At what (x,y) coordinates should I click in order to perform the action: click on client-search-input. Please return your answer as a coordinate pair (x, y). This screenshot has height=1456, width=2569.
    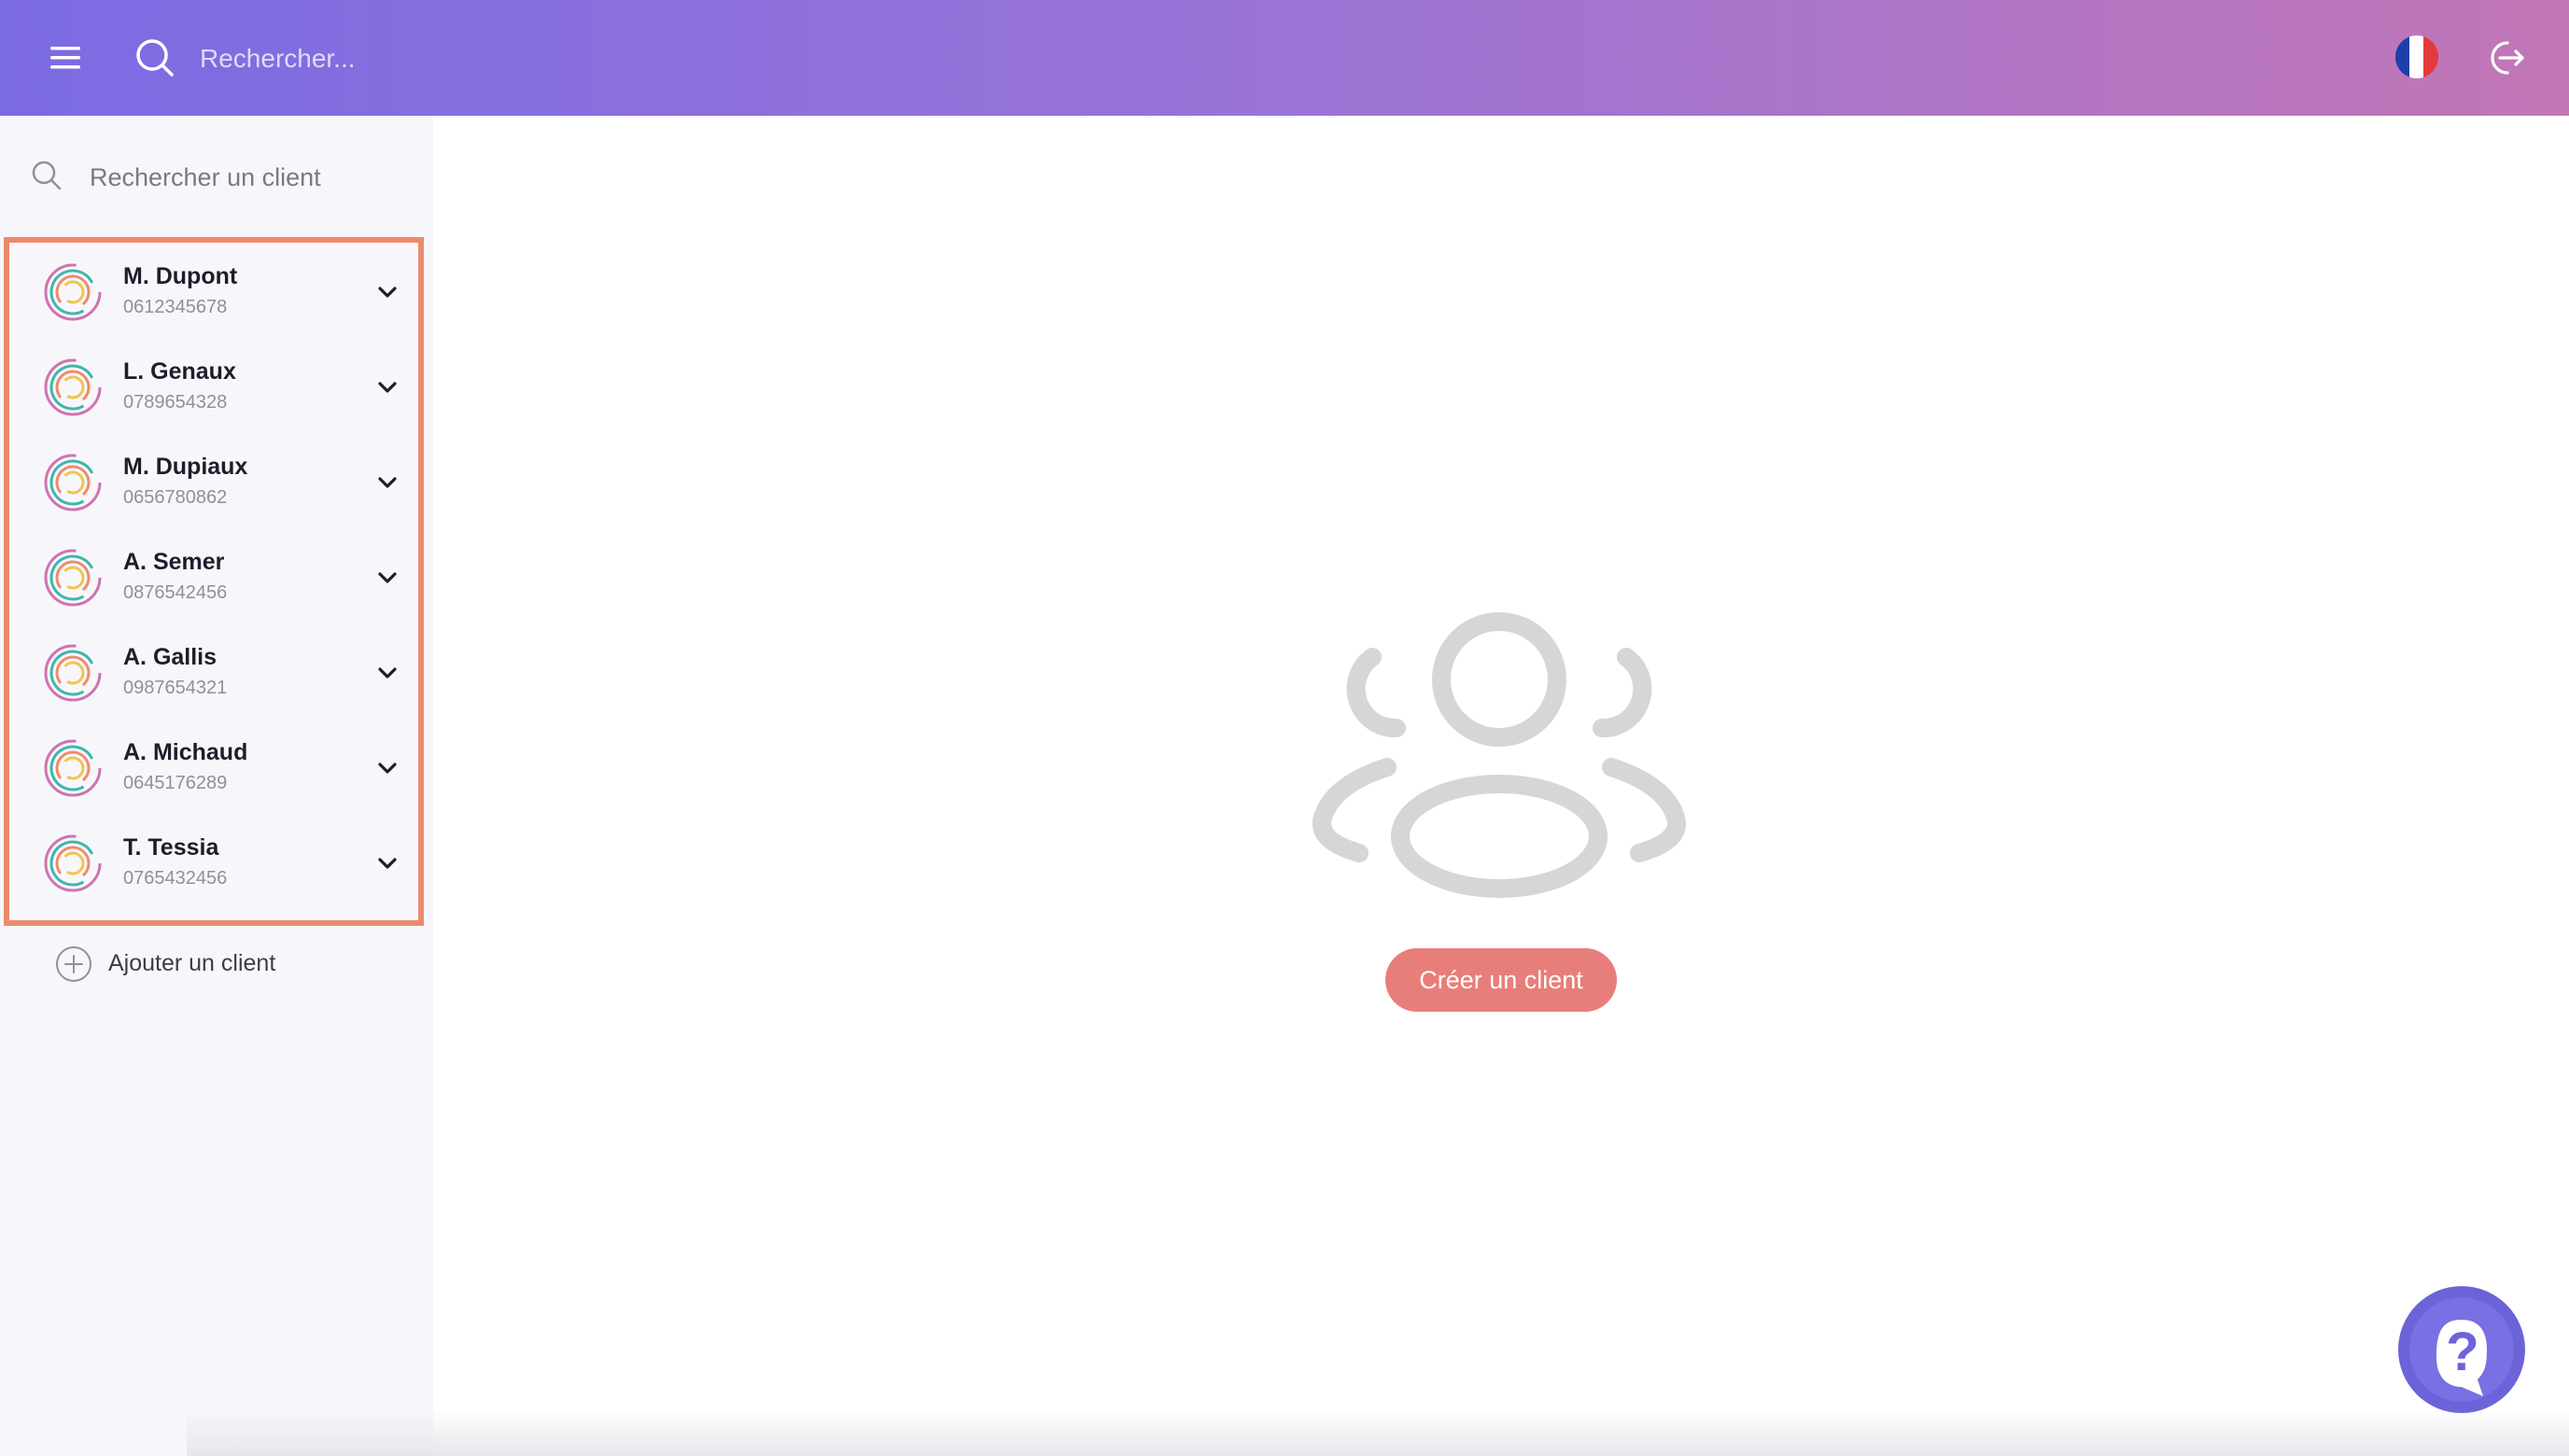
    Looking at the image, I should click on (253, 177).